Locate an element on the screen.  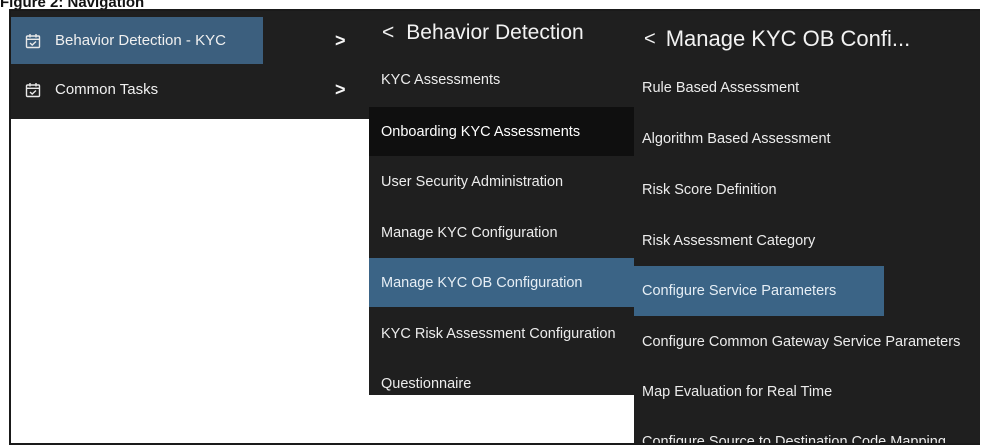
submenu-item-manage-kyc-configuration: Manage KYC Configuration is located at coordinates (501, 232).